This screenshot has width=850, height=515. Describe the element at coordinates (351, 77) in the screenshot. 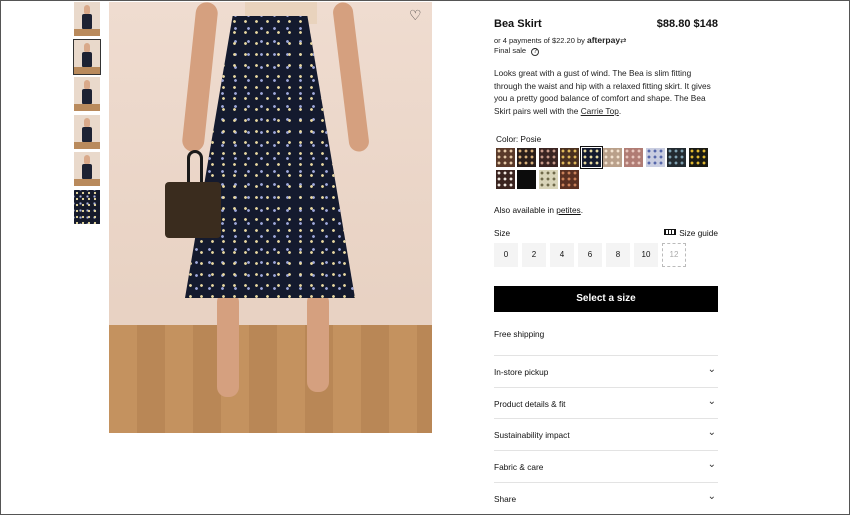

I see `model-arm-right` at that location.